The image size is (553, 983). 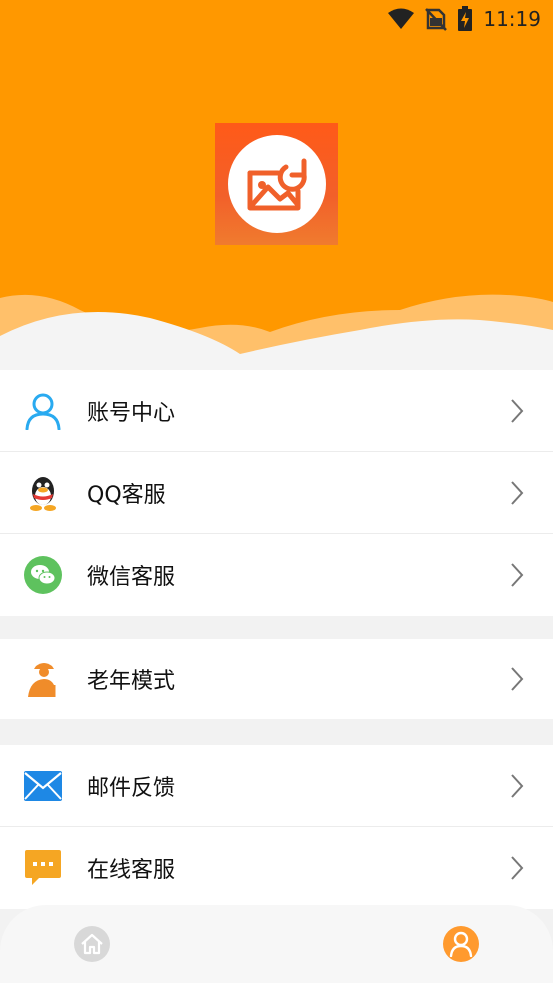 What do you see at coordinates (276, 868) in the screenshot?
I see `menu-item-online-service: 在线客服` at bounding box center [276, 868].